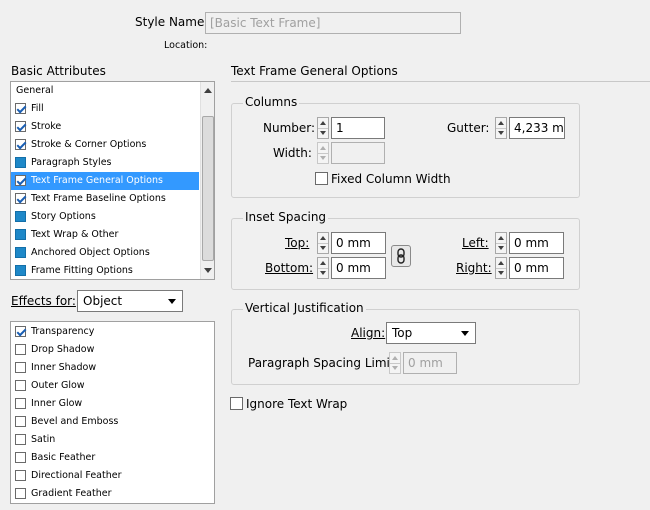 This screenshot has height=510, width=650. What do you see at coordinates (112, 458) in the screenshot?
I see `effect-item: Basic Feather` at bounding box center [112, 458].